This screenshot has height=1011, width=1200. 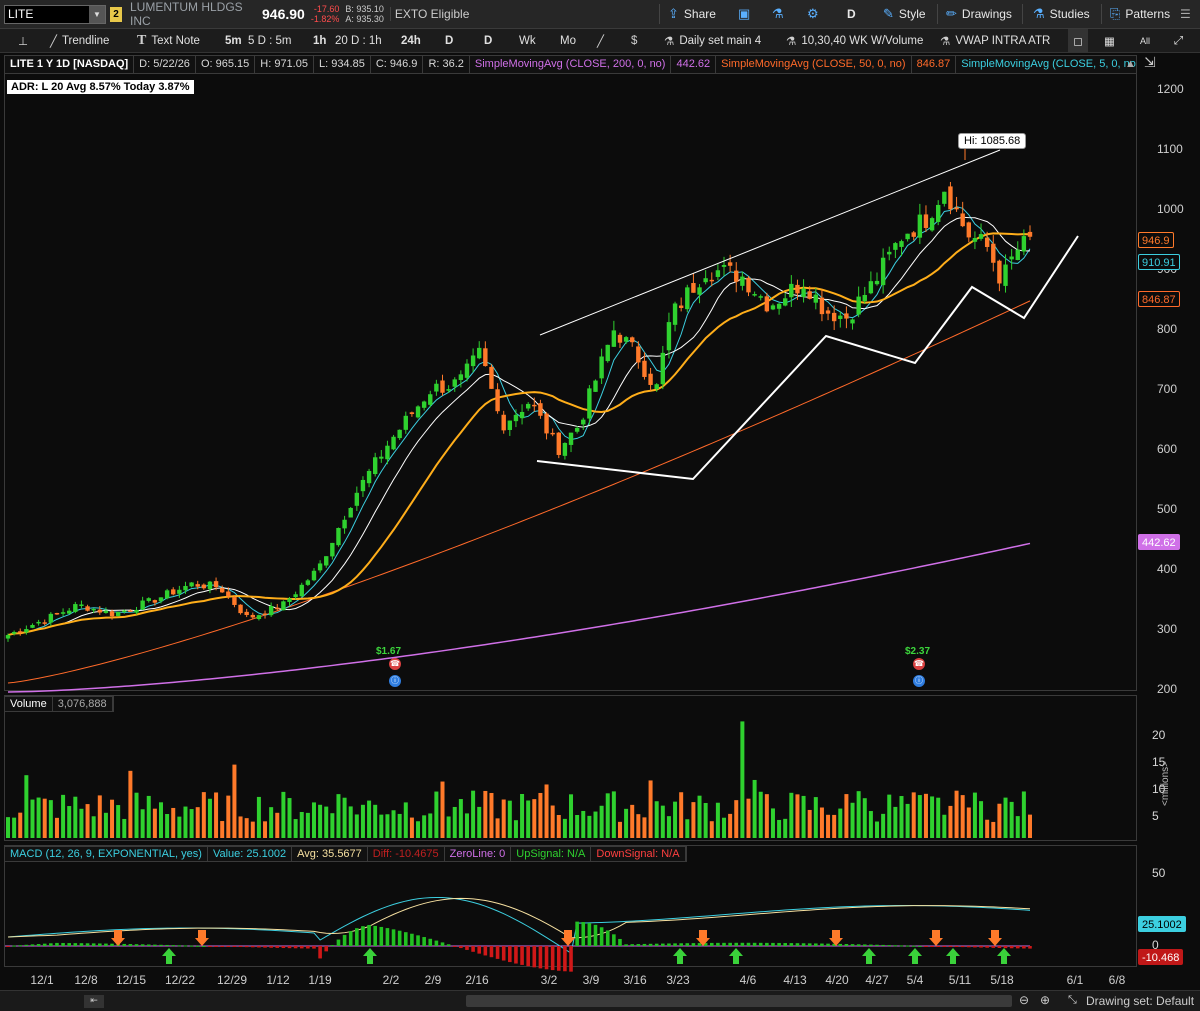 What do you see at coordinates (94, 1001) in the screenshot?
I see `scroll-left-button: ⇤` at bounding box center [94, 1001].